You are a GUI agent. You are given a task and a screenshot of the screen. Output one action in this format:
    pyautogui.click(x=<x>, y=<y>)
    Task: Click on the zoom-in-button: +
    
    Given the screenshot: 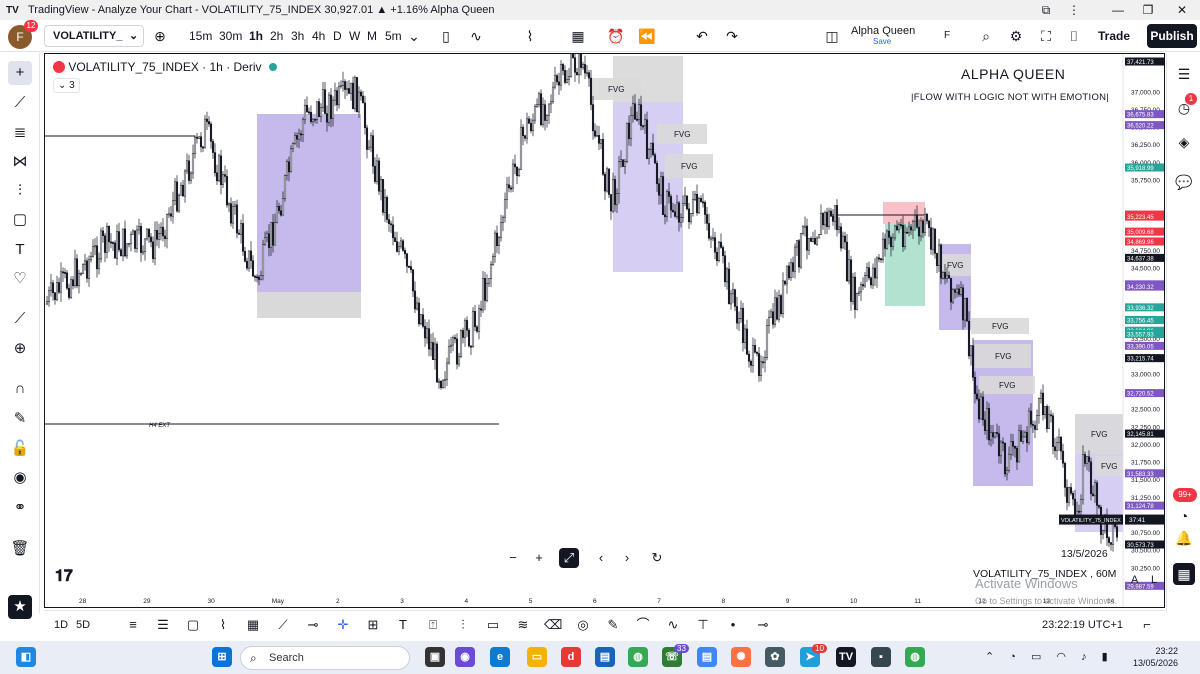 What is the action you would take?
    pyautogui.click(x=539, y=558)
    